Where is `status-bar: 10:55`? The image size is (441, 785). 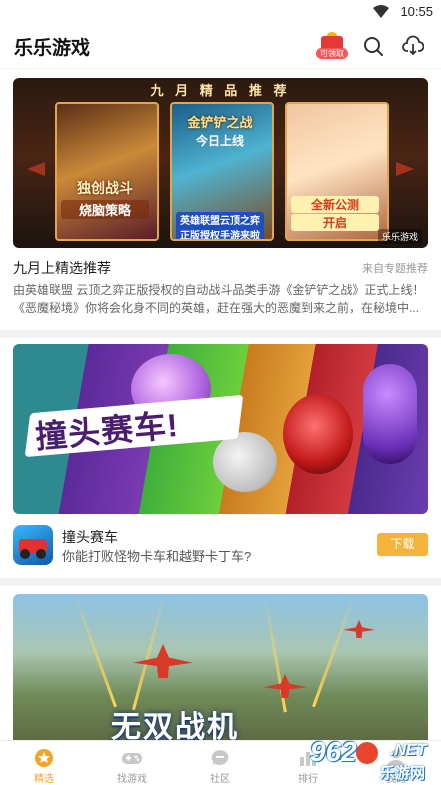 status-bar: 10:55 is located at coordinates (220, 12).